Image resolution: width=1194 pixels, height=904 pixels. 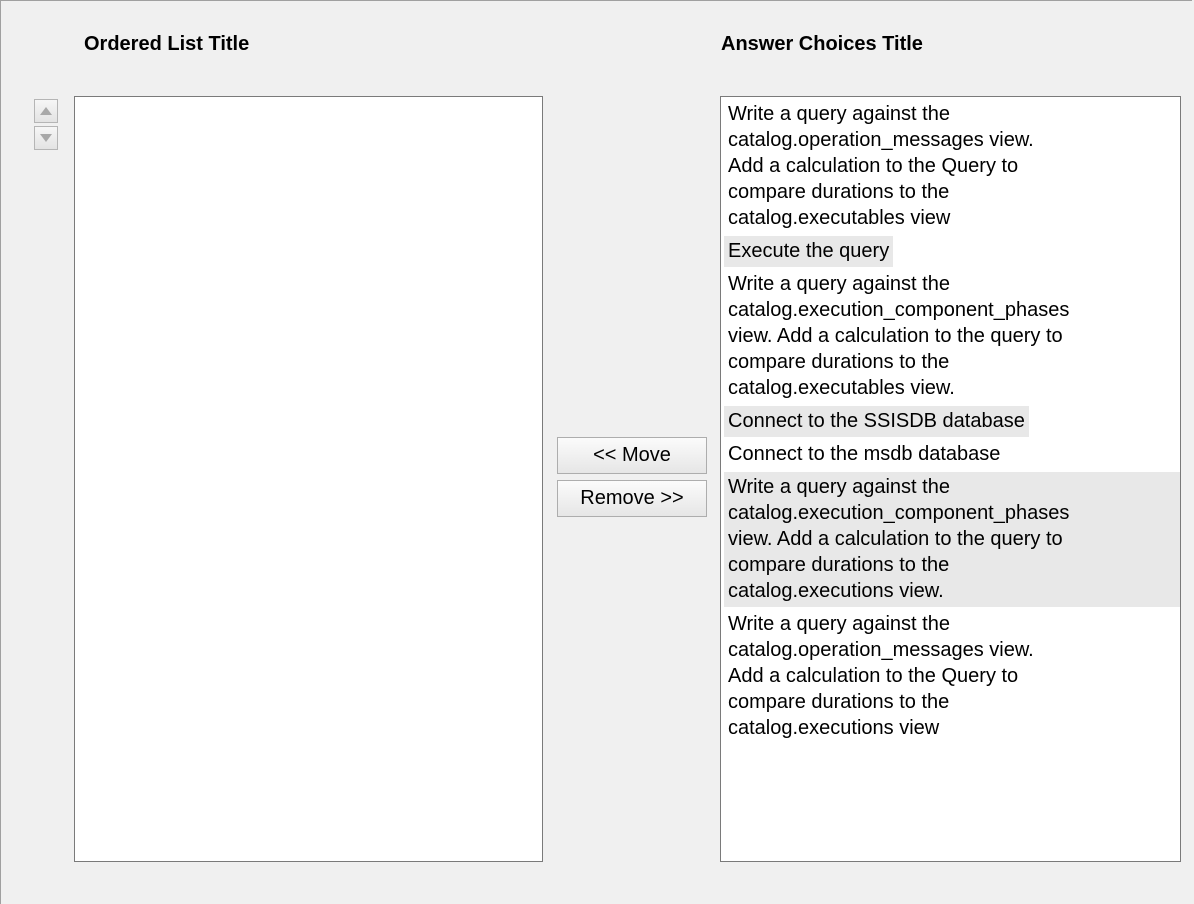 What do you see at coordinates (632, 455) in the screenshot?
I see `move-button: << Move` at bounding box center [632, 455].